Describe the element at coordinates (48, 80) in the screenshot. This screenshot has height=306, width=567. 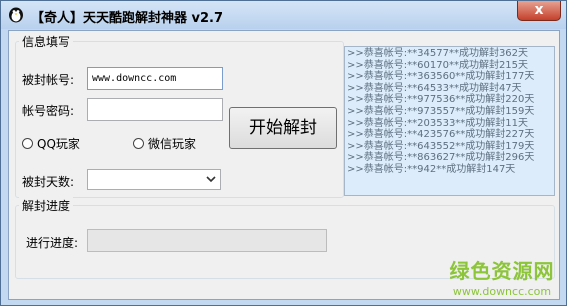
I see `account-label: 被封帐号:` at that location.